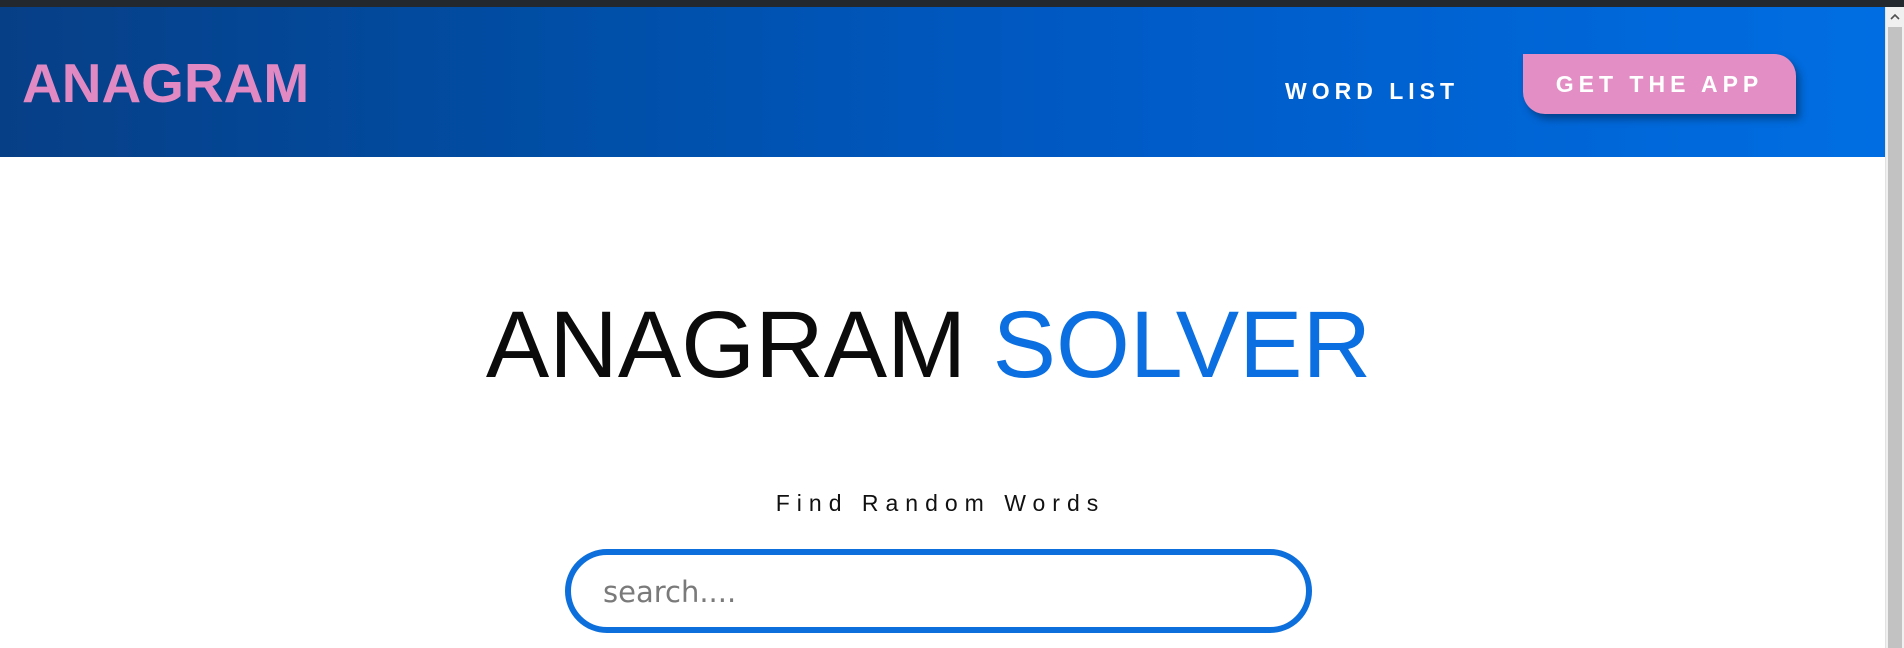 The width and height of the screenshot is (1904, 648). I want to click on chevron-up-icon, so click(1895, 16).